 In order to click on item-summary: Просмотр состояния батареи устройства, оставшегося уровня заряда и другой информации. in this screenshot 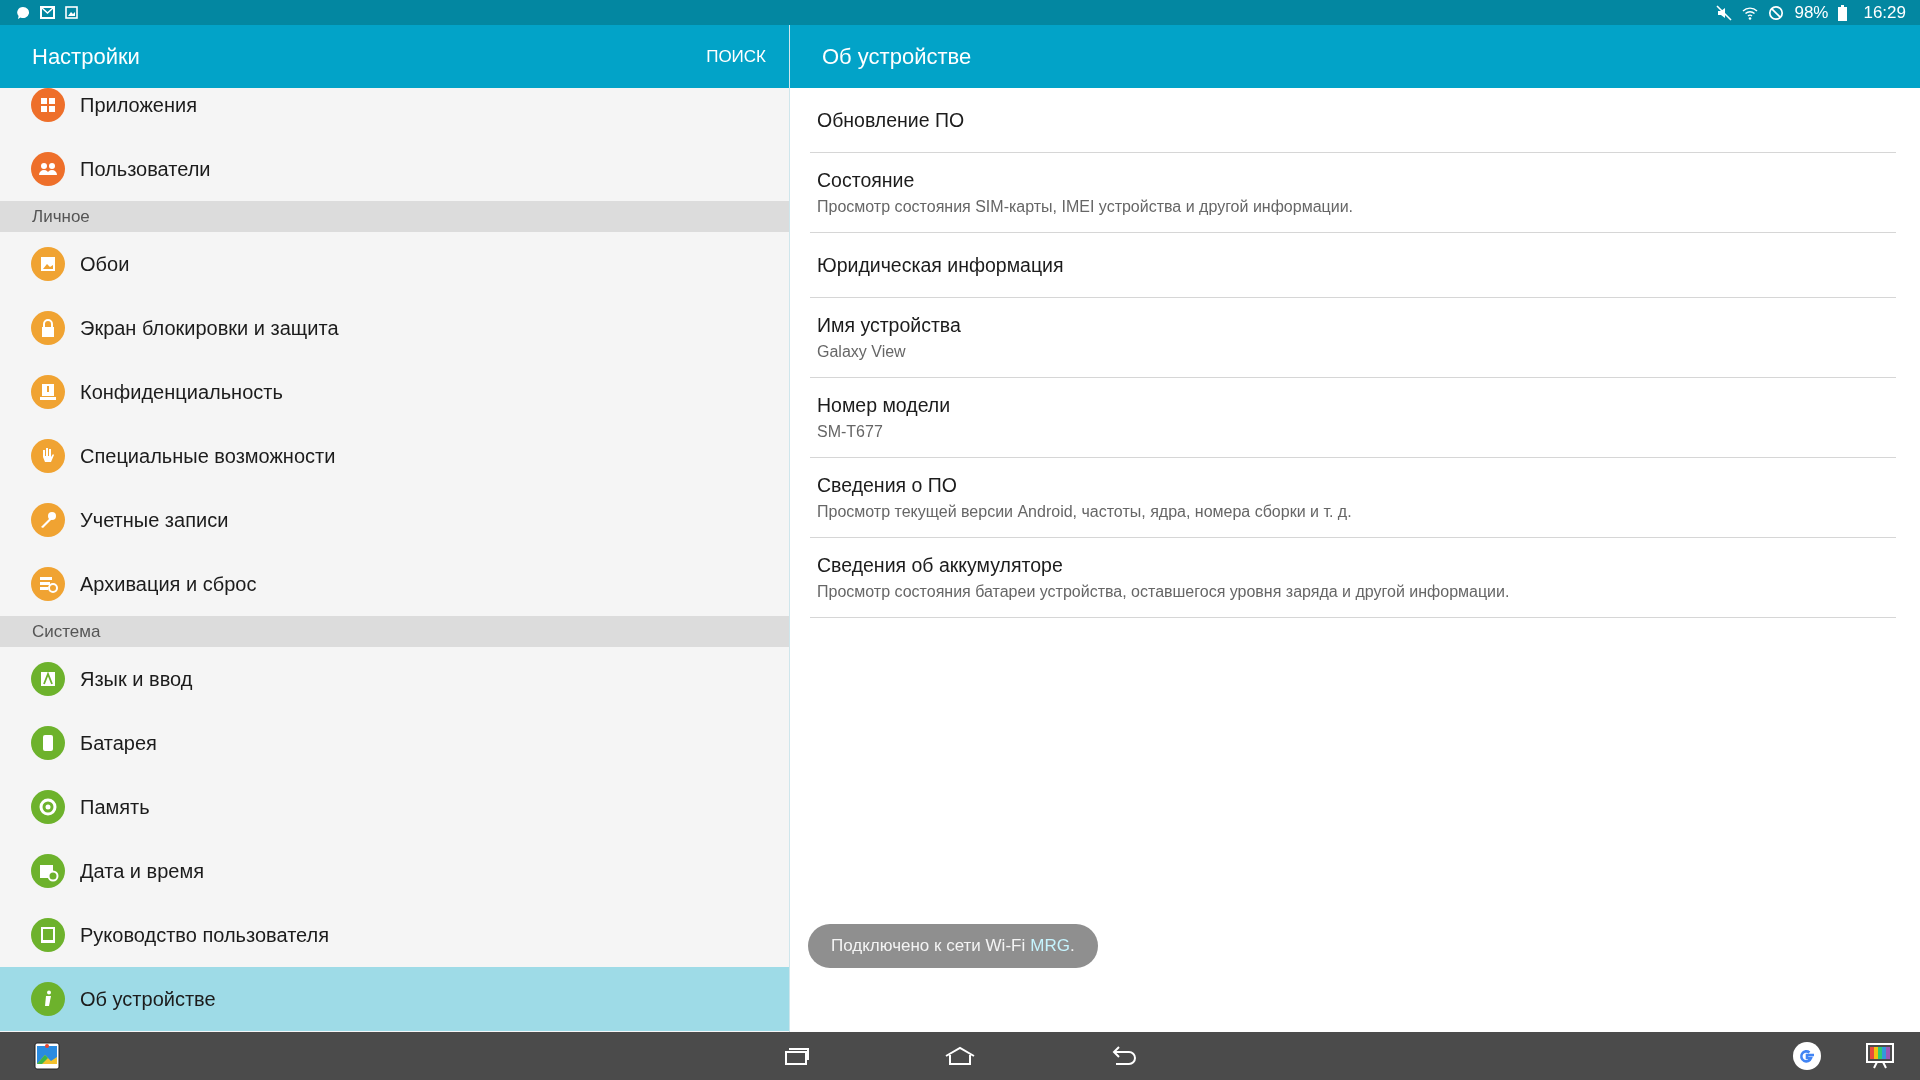, I will do `click(1164, 592)`.